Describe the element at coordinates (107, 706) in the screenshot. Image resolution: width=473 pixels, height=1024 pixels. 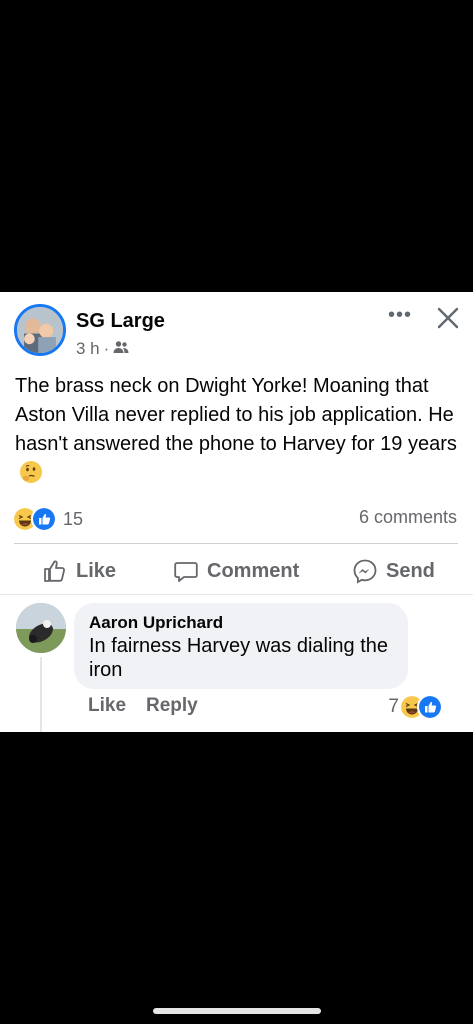
I see `comment-like-button: Like` at that location.